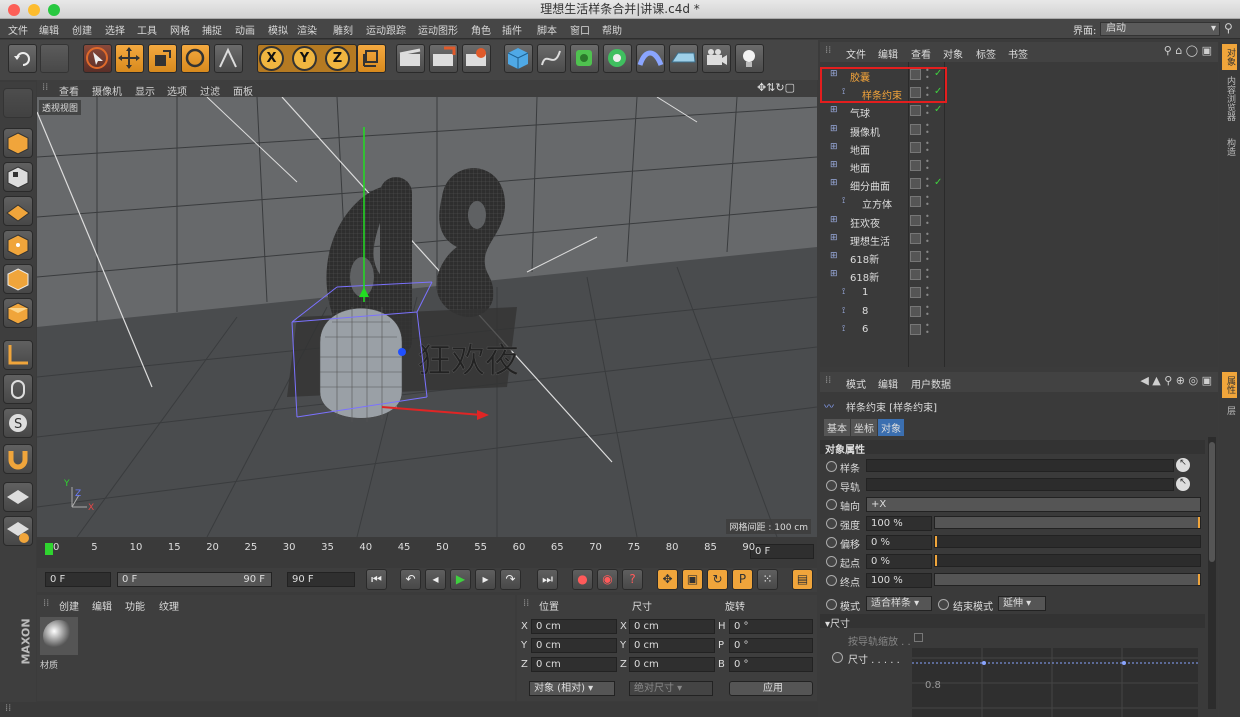  Describe the element at coordinates (427, 554) in the screenshot. I see `timeline-ruler: 0 F 0 5 10 15 20 25 30 35 40 45 50 55 60 65 70 75 80 85 90` at that location.